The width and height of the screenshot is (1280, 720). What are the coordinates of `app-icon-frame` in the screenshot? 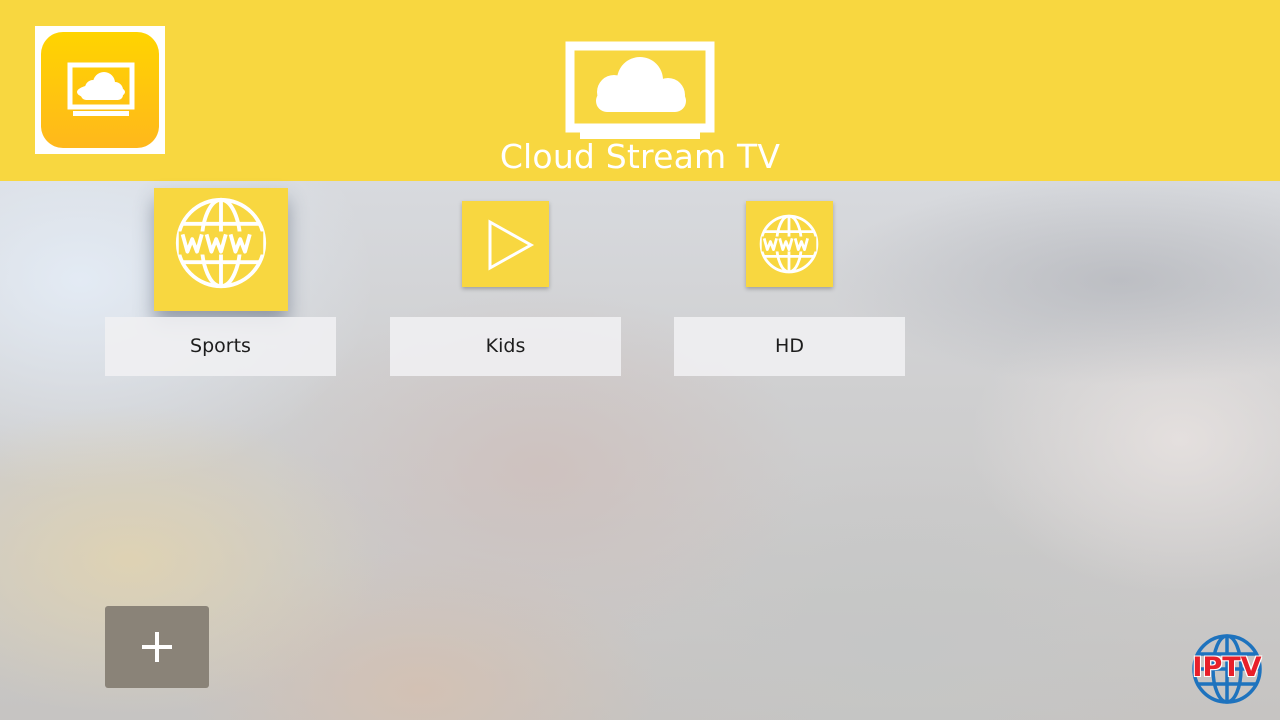 It's located at (100, 90).